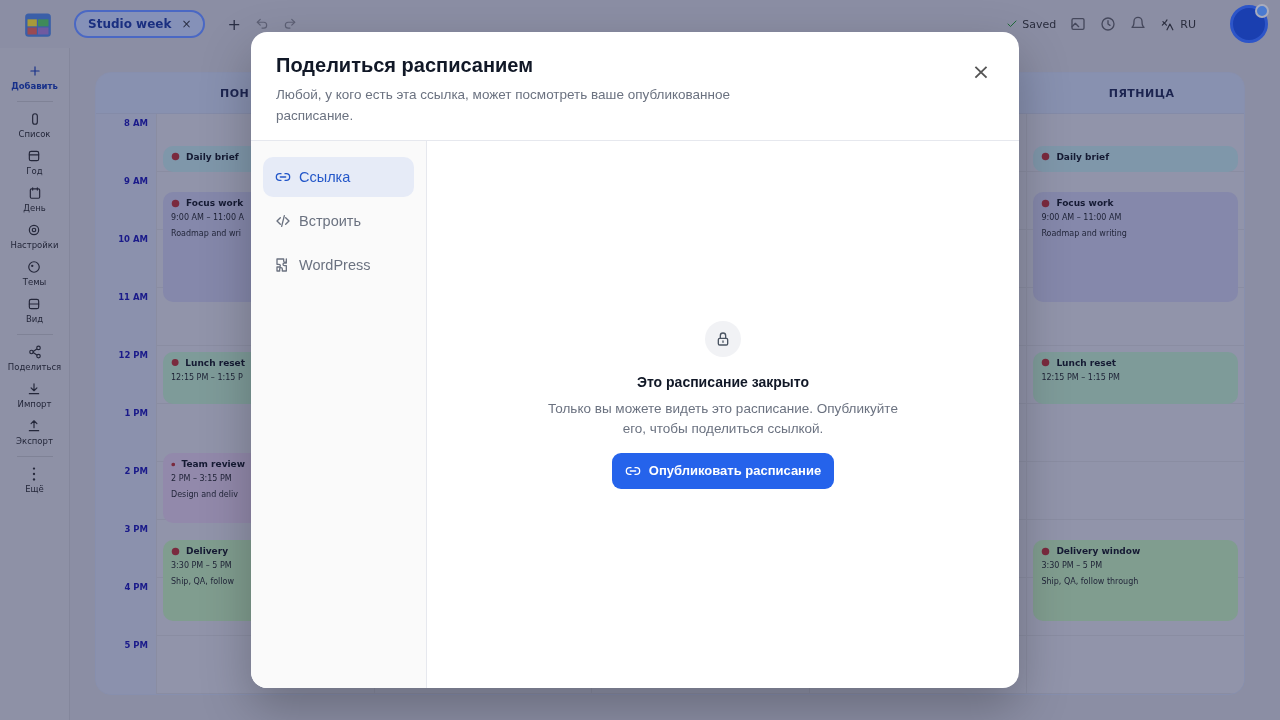  I want to click on time-label: 11 AM, so click(133, 298).